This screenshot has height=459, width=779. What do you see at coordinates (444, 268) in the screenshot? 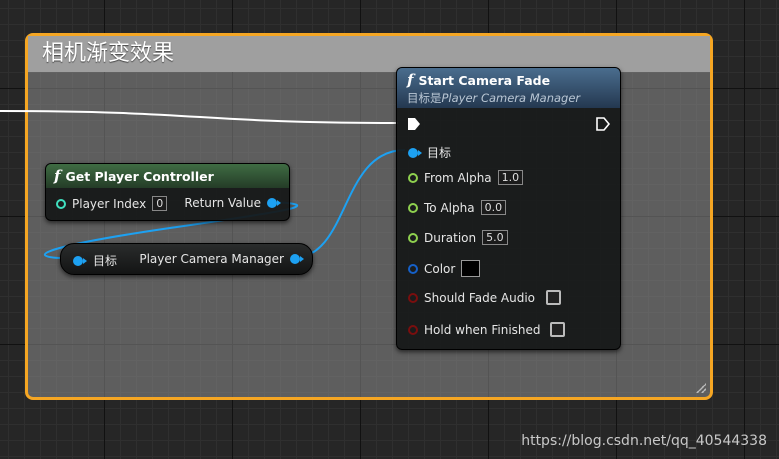
I see `color-pin: Color` at bounding box center [444, 268].